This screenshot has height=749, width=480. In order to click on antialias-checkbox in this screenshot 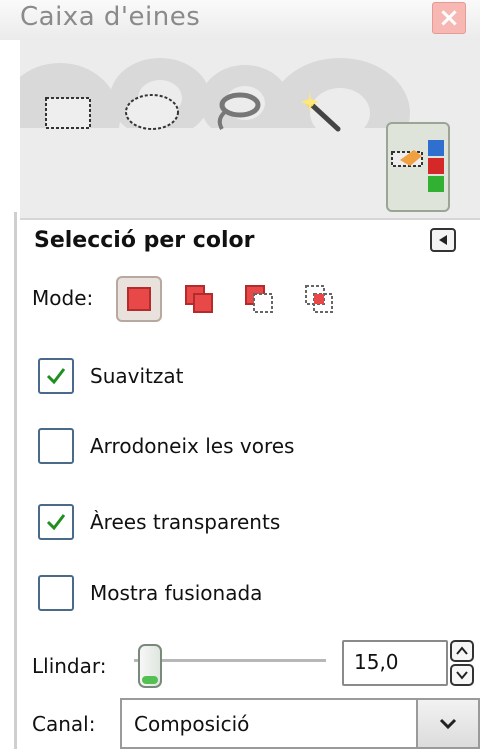, I will do `click(56, 376)`.